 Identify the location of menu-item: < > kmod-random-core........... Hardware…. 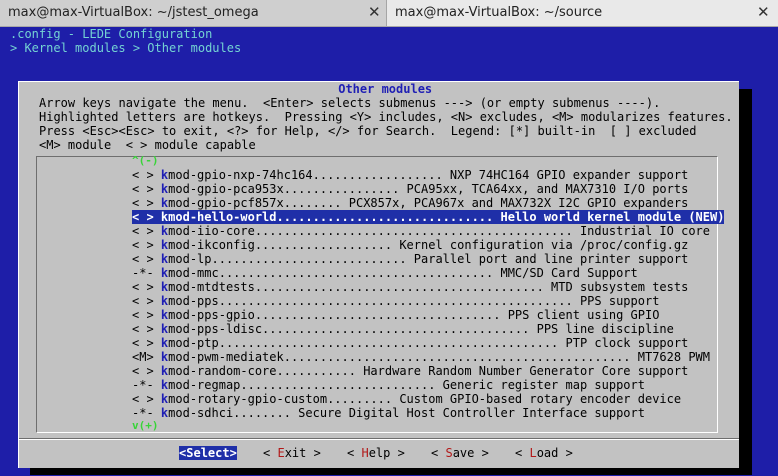
(410, 371).